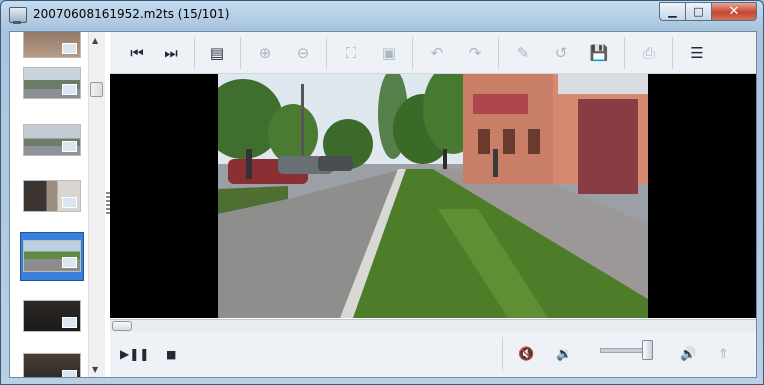 This screenshot has height=385, width=764. I want to click on playback-controls: ▶❚❚ ■ 🔇 🔉 🔊 ⇑, so click(433, 354).